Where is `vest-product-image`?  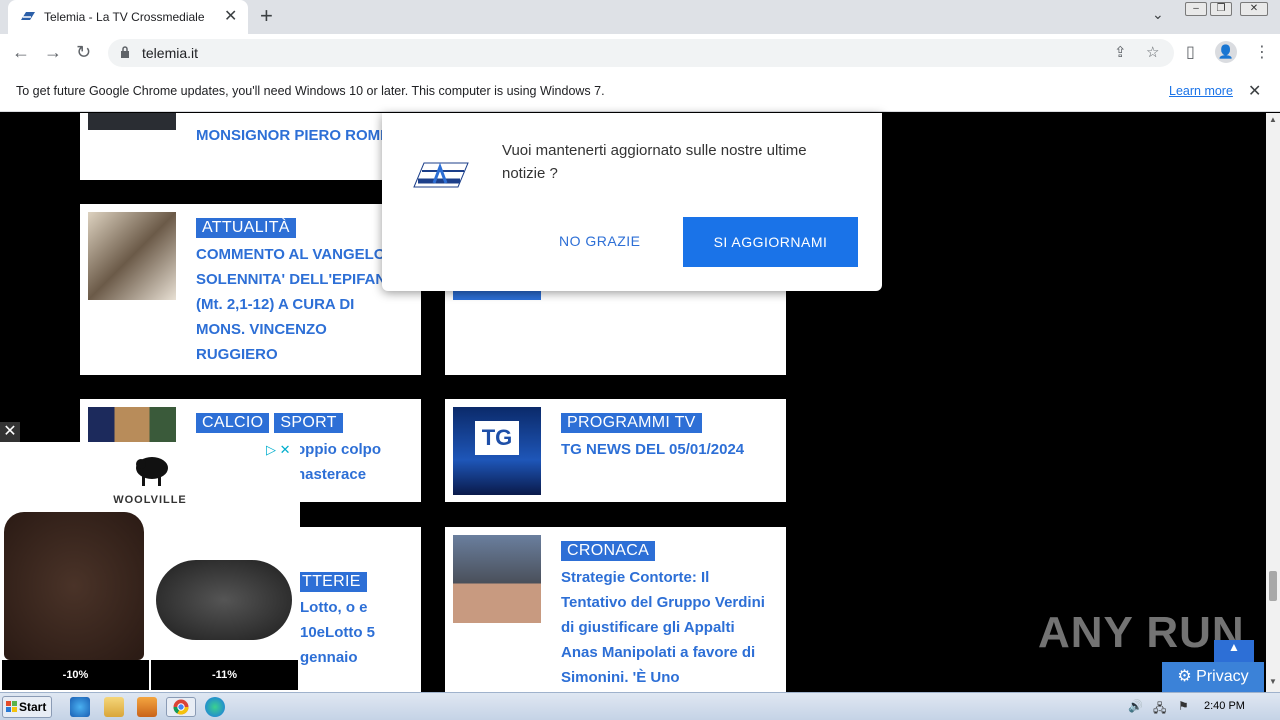 vest-product-image is located at coordinates (74, 586).